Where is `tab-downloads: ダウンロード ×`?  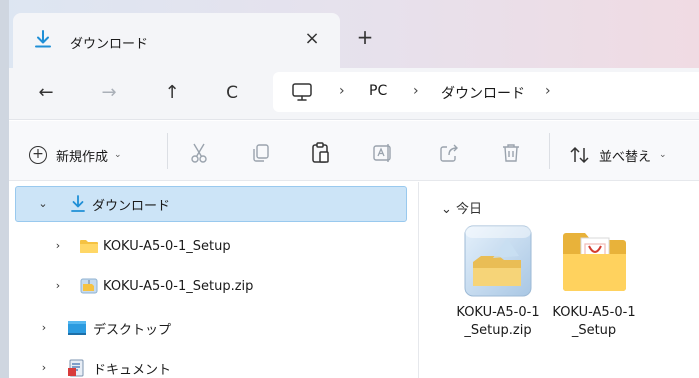
tab-downloads: ダウンロード × is located at coordinates (176, 40).